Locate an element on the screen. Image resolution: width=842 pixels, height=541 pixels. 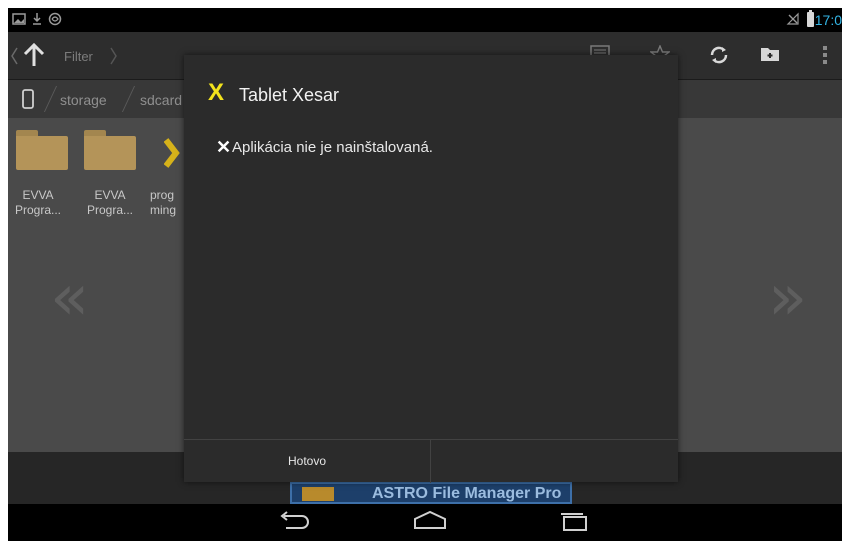
status-bar: 17:0 is located at coordinates (425, 20).